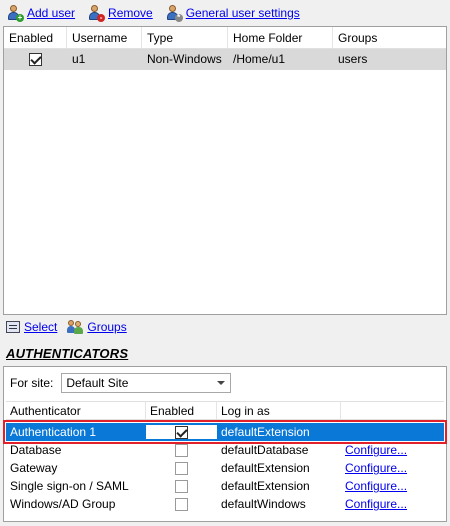 Image resolution: width=450 pixels, height=526 pixels. Describe the element at coordinates (36, 450) in the screenshot. I see `authenticator-name: Database` at that location.